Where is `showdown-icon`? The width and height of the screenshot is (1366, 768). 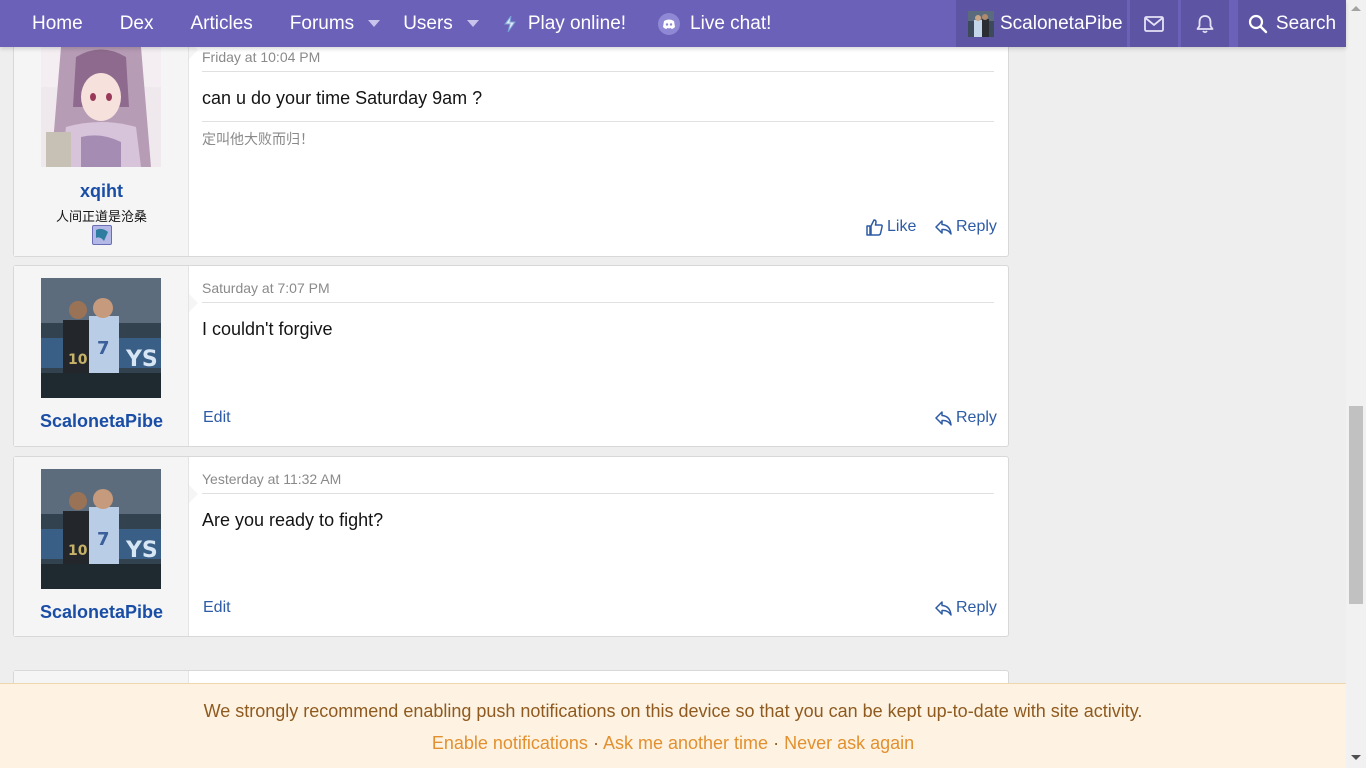 showdown-icon is located at coordinates (509, 23).